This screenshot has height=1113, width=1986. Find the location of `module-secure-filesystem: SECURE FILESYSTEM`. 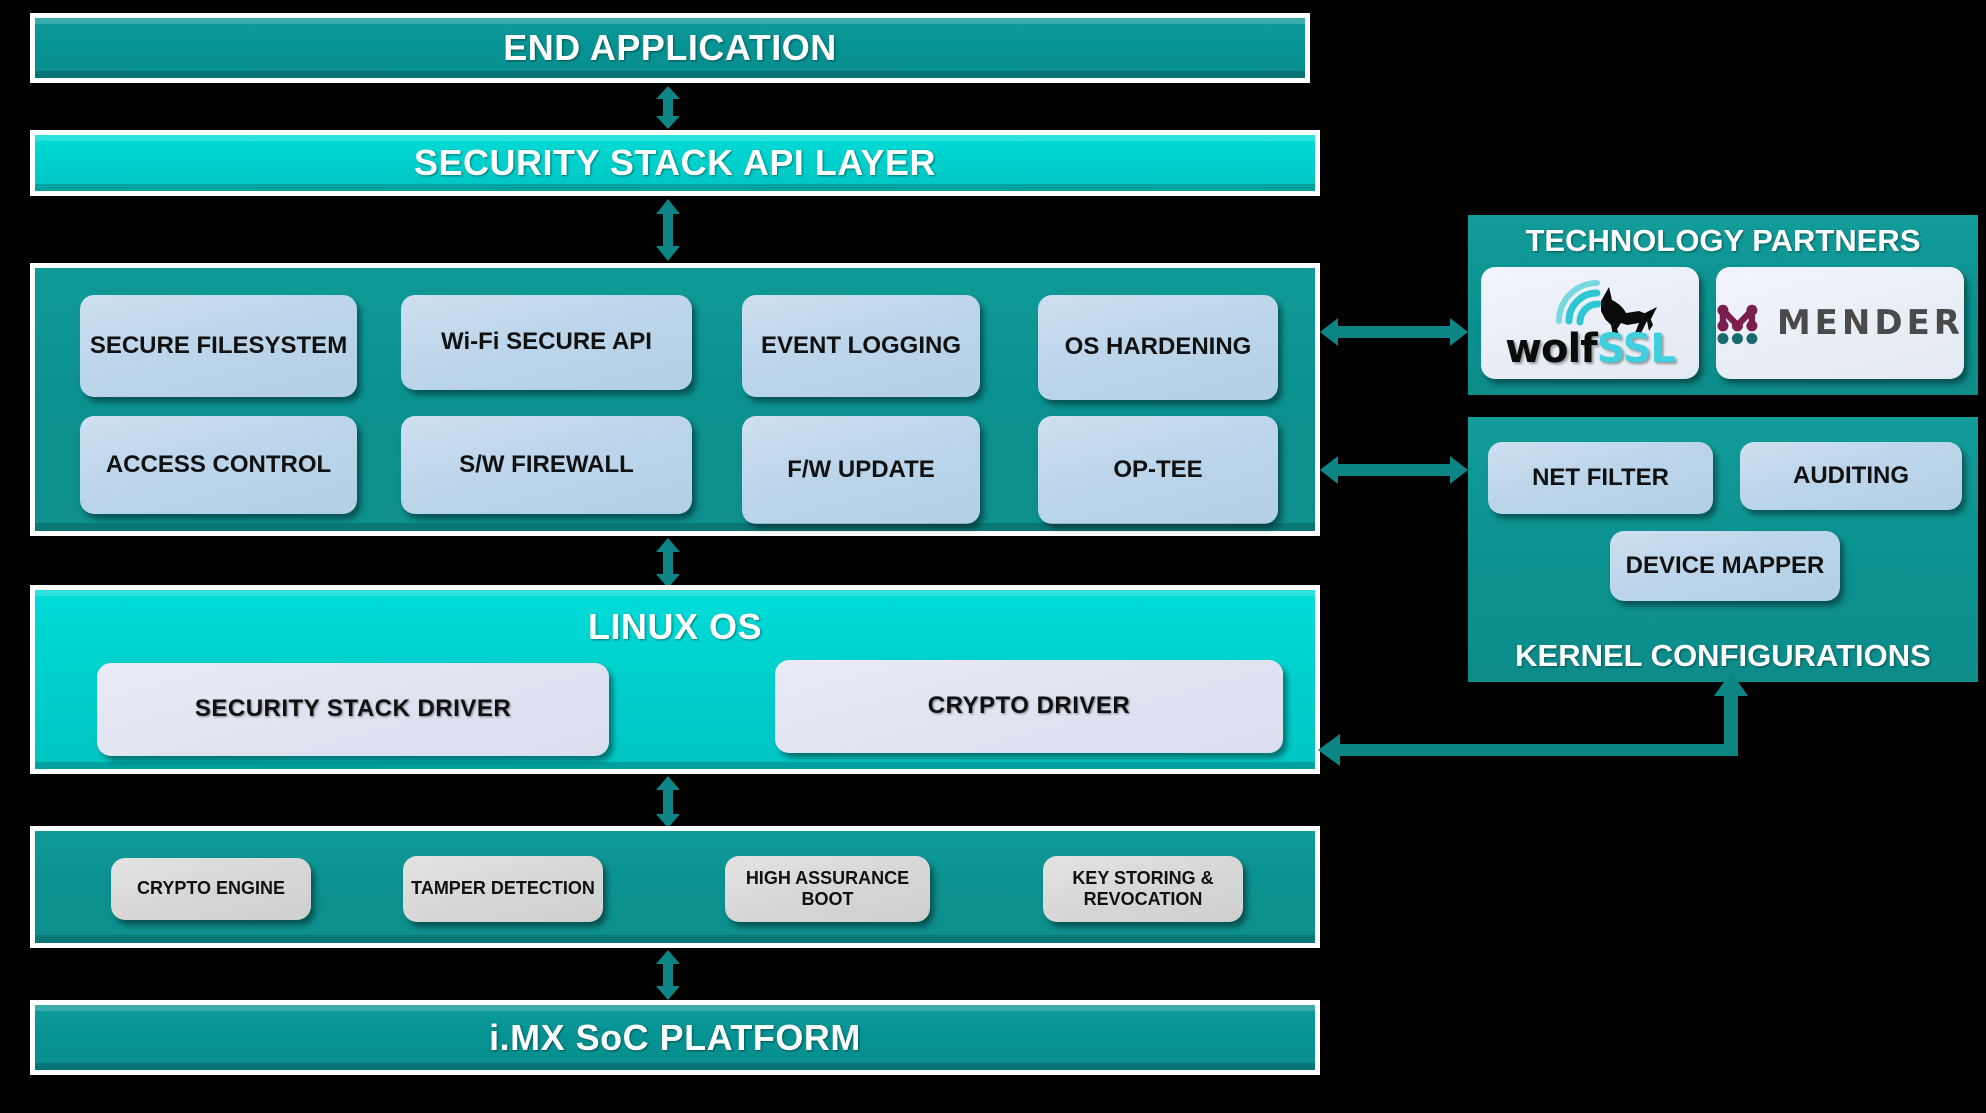

module-secure-filesystem: SECURE FILESYSTEM is located at coordinates (218, 346).